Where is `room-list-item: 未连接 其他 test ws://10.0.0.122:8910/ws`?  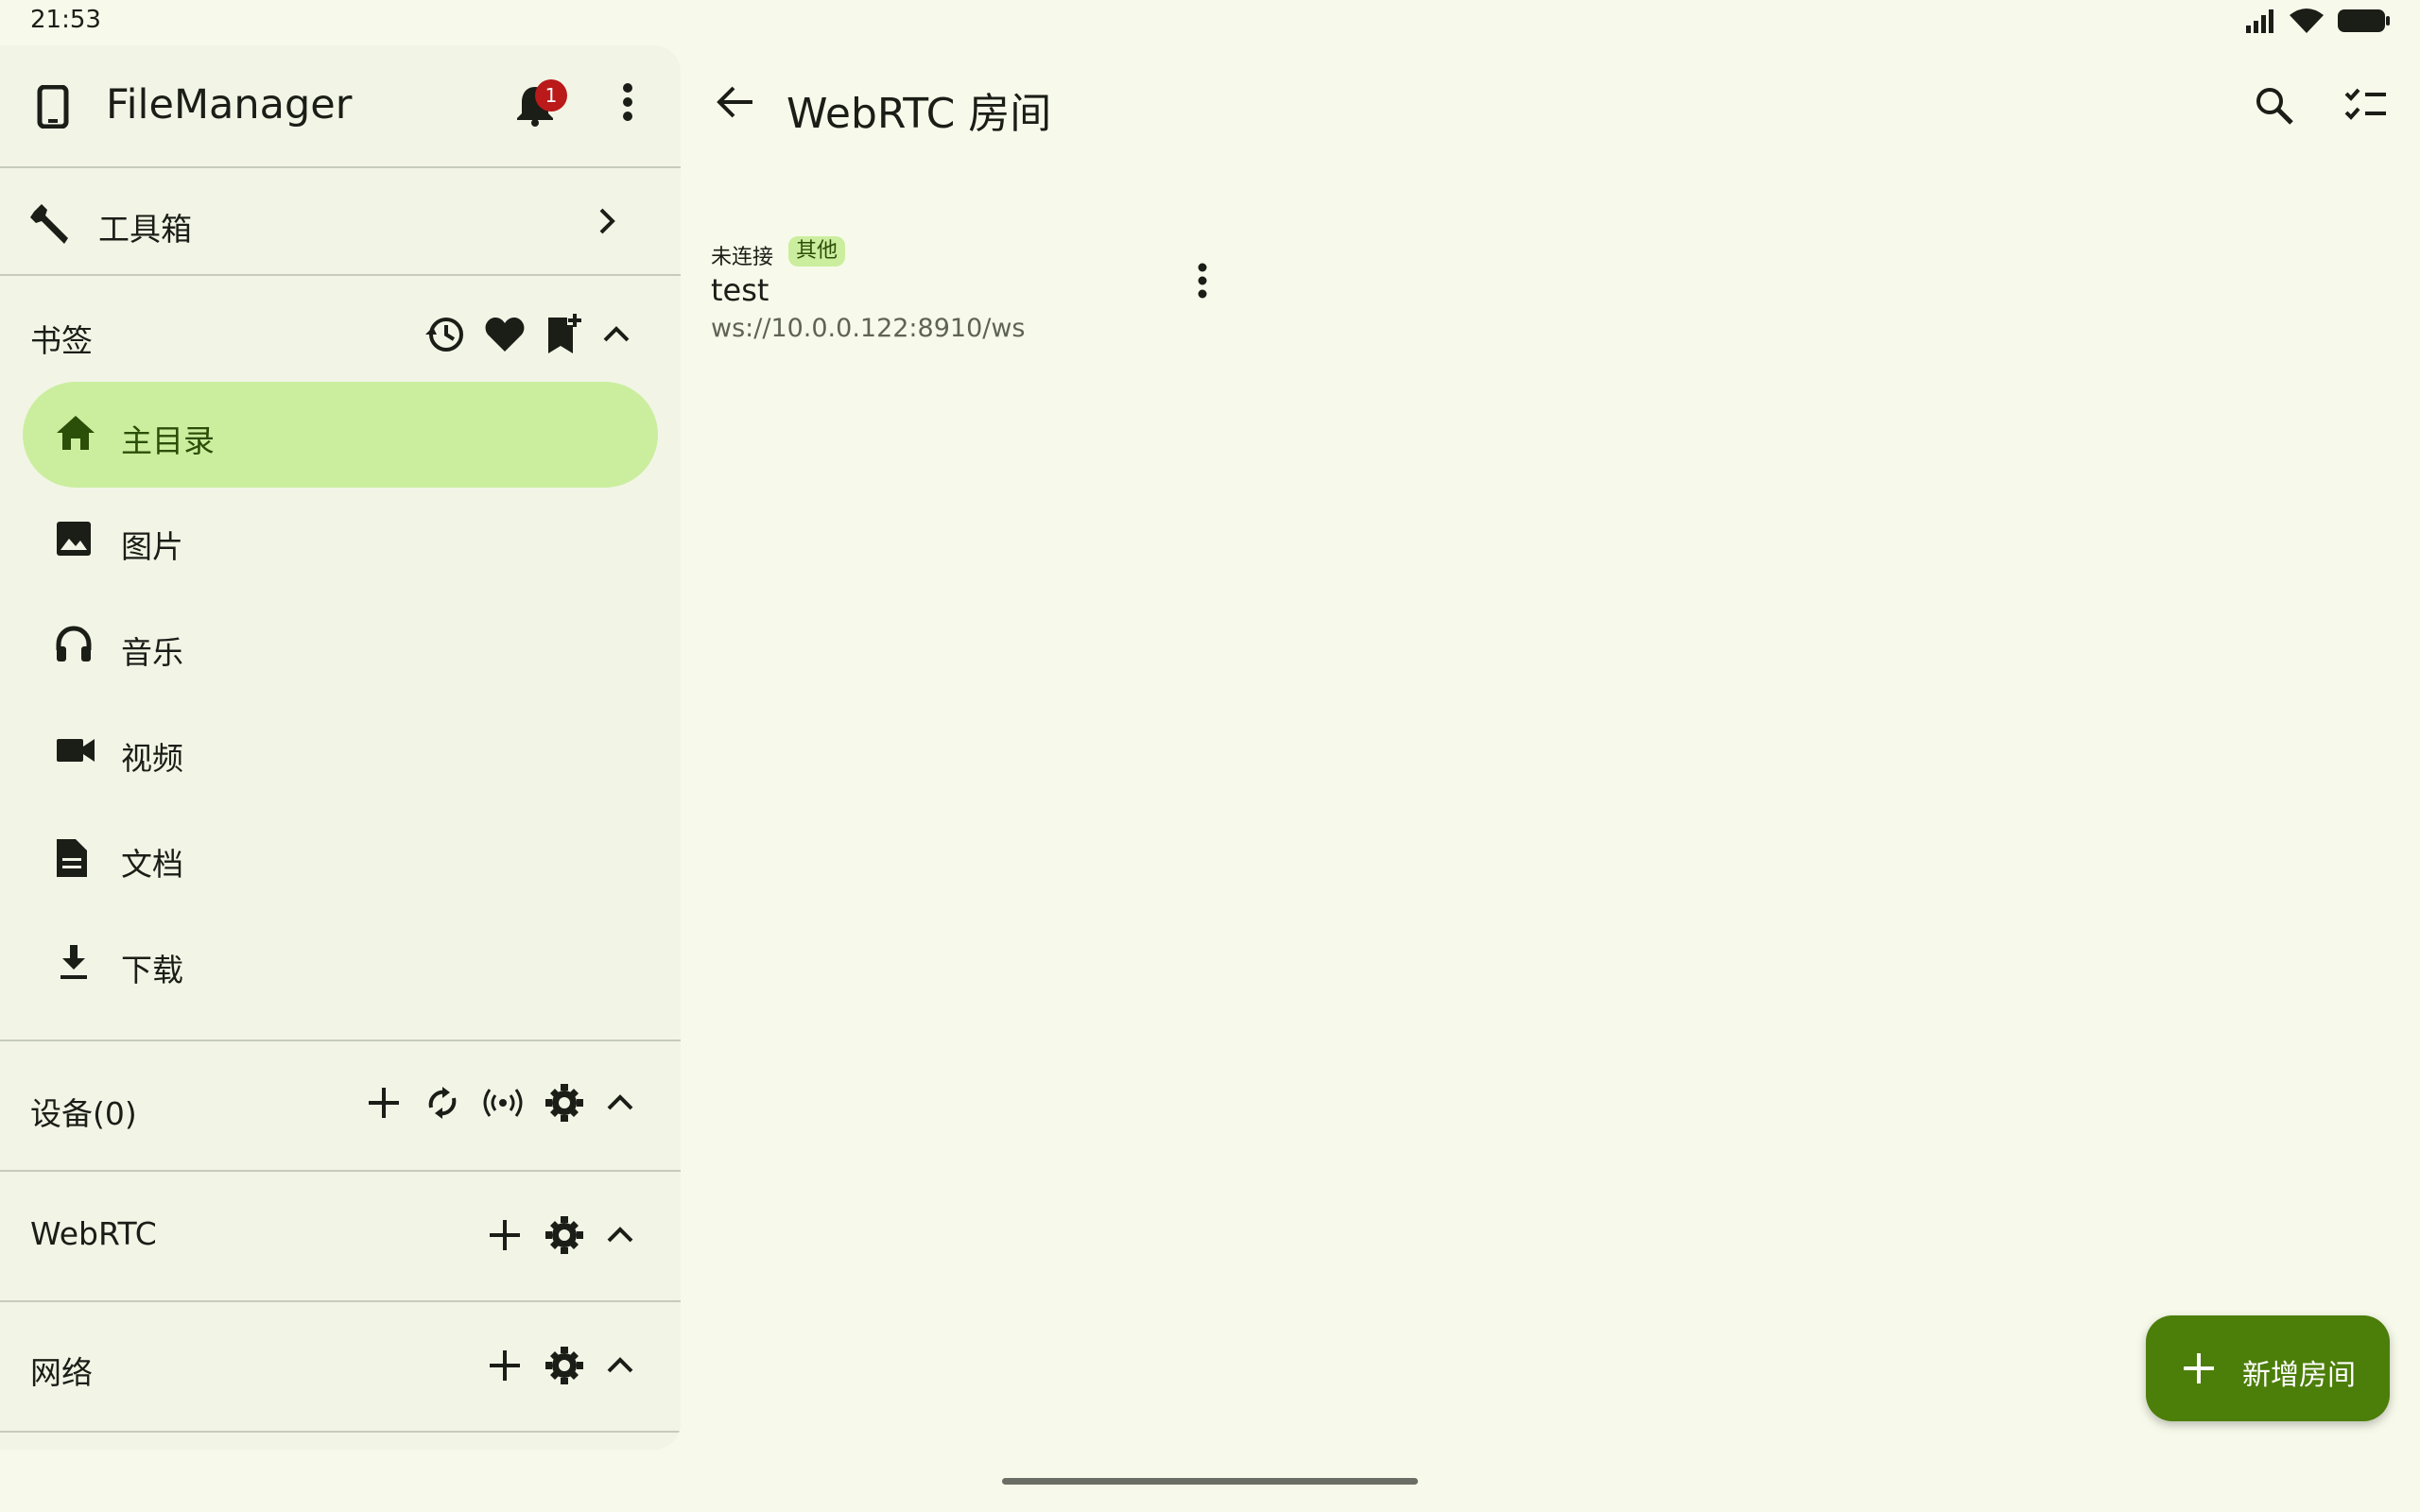 room-list-item: 未连接 其他 test ws://10.0.0.122:8910/ws is located at coordinates (976, 267).